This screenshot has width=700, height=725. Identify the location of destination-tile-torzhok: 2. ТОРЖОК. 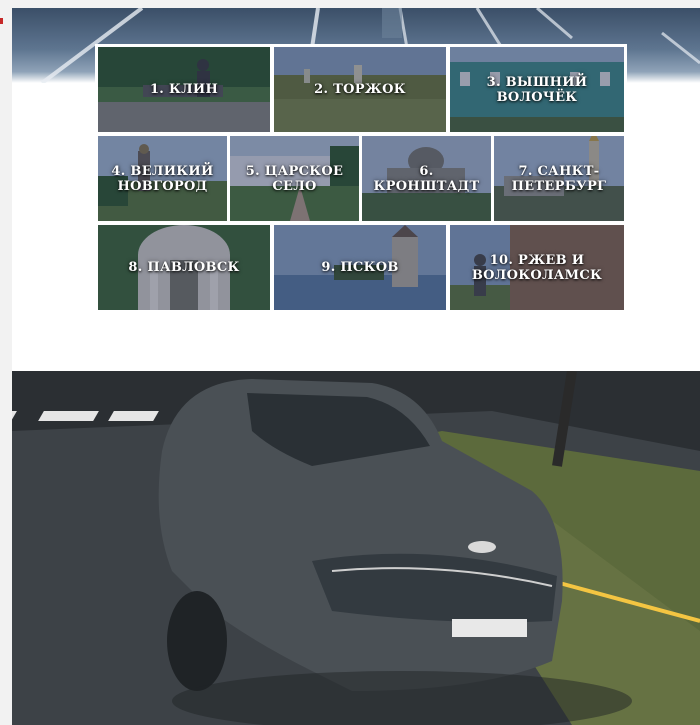
(360, 89).